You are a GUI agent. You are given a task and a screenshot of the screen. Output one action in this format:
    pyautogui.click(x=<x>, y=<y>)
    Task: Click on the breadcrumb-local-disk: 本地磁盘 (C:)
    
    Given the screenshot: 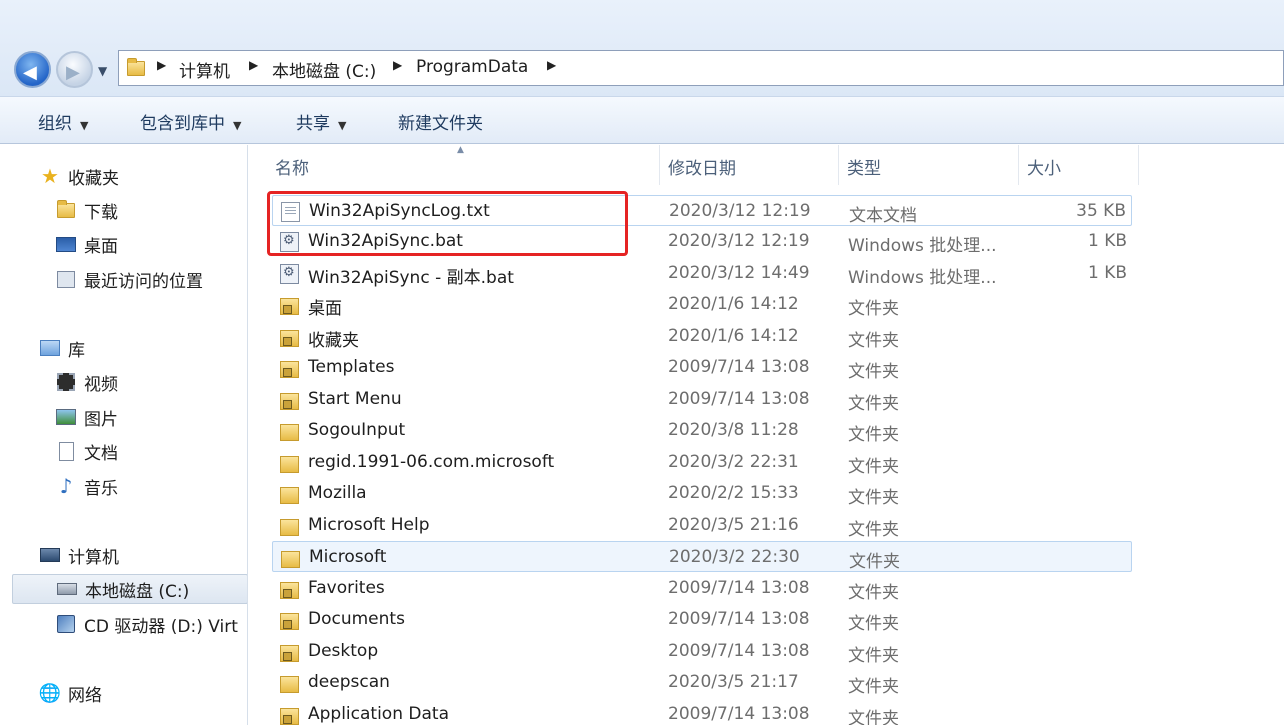 What is the action you would take?
    pyautogui.click(x=324, y=69)
    